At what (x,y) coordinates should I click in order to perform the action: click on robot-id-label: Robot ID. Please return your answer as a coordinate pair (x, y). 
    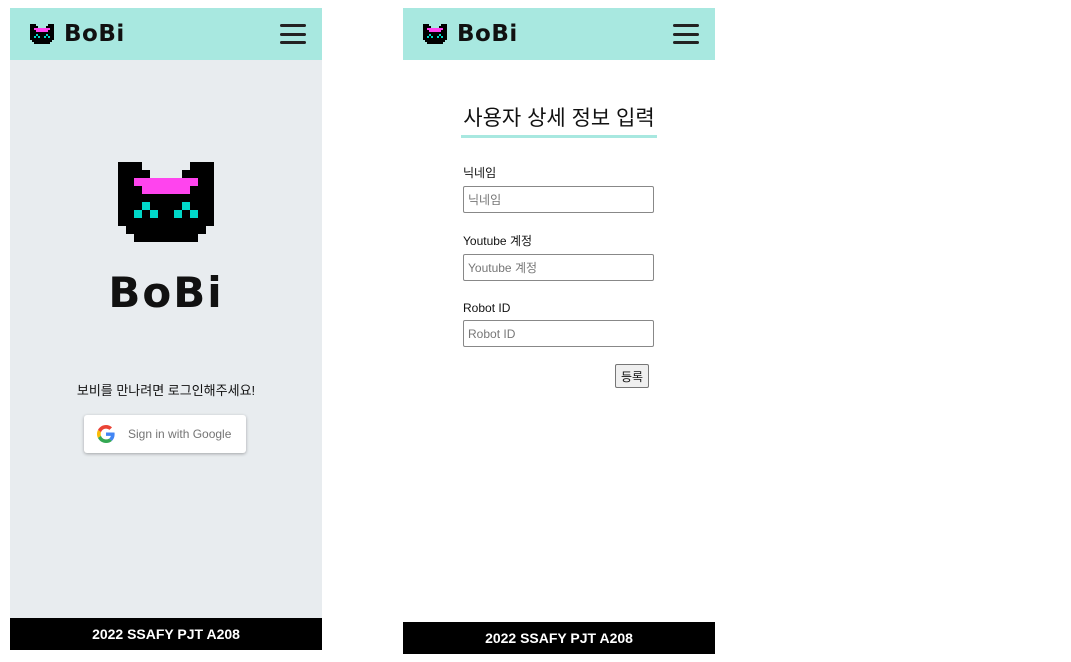
    Looking at the image, I should click on (487, 308).